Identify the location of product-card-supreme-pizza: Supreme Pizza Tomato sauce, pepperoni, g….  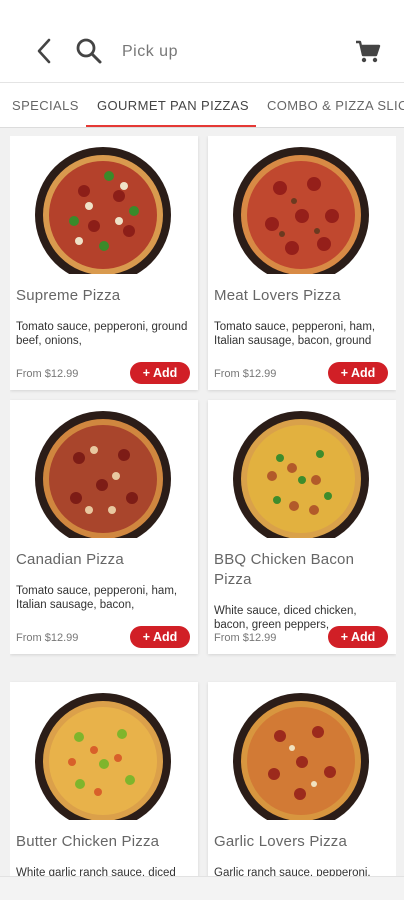
(104, 263).